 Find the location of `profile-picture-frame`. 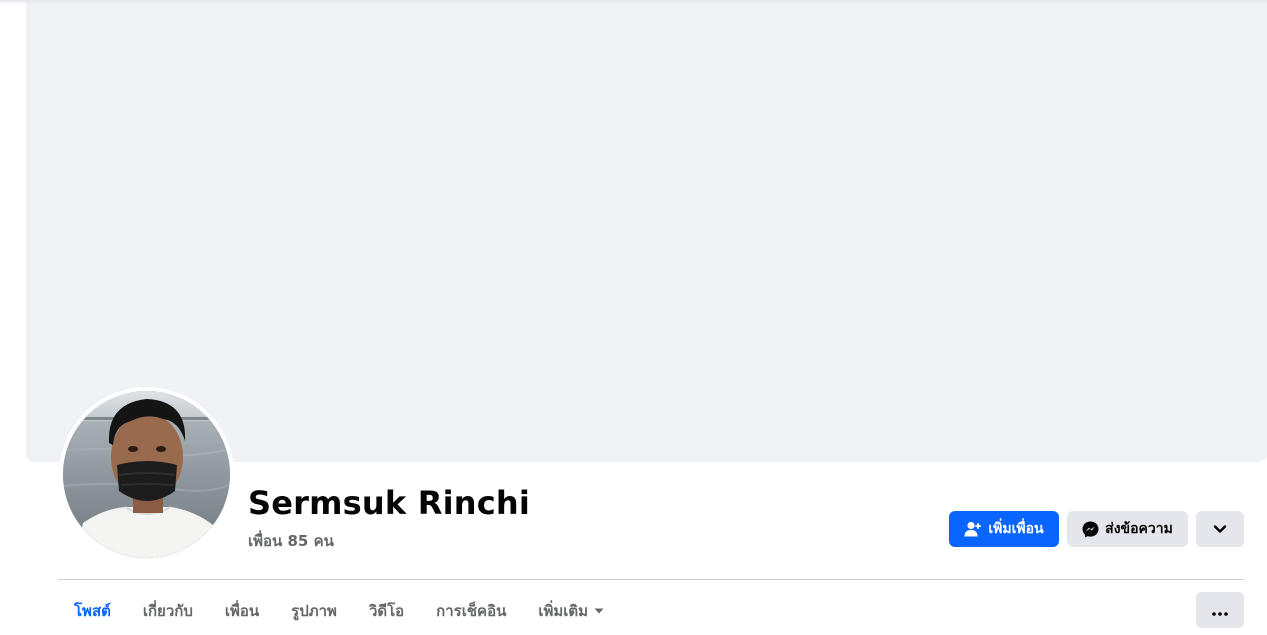

profile-picture-frame is located at coordinates (146, 474).